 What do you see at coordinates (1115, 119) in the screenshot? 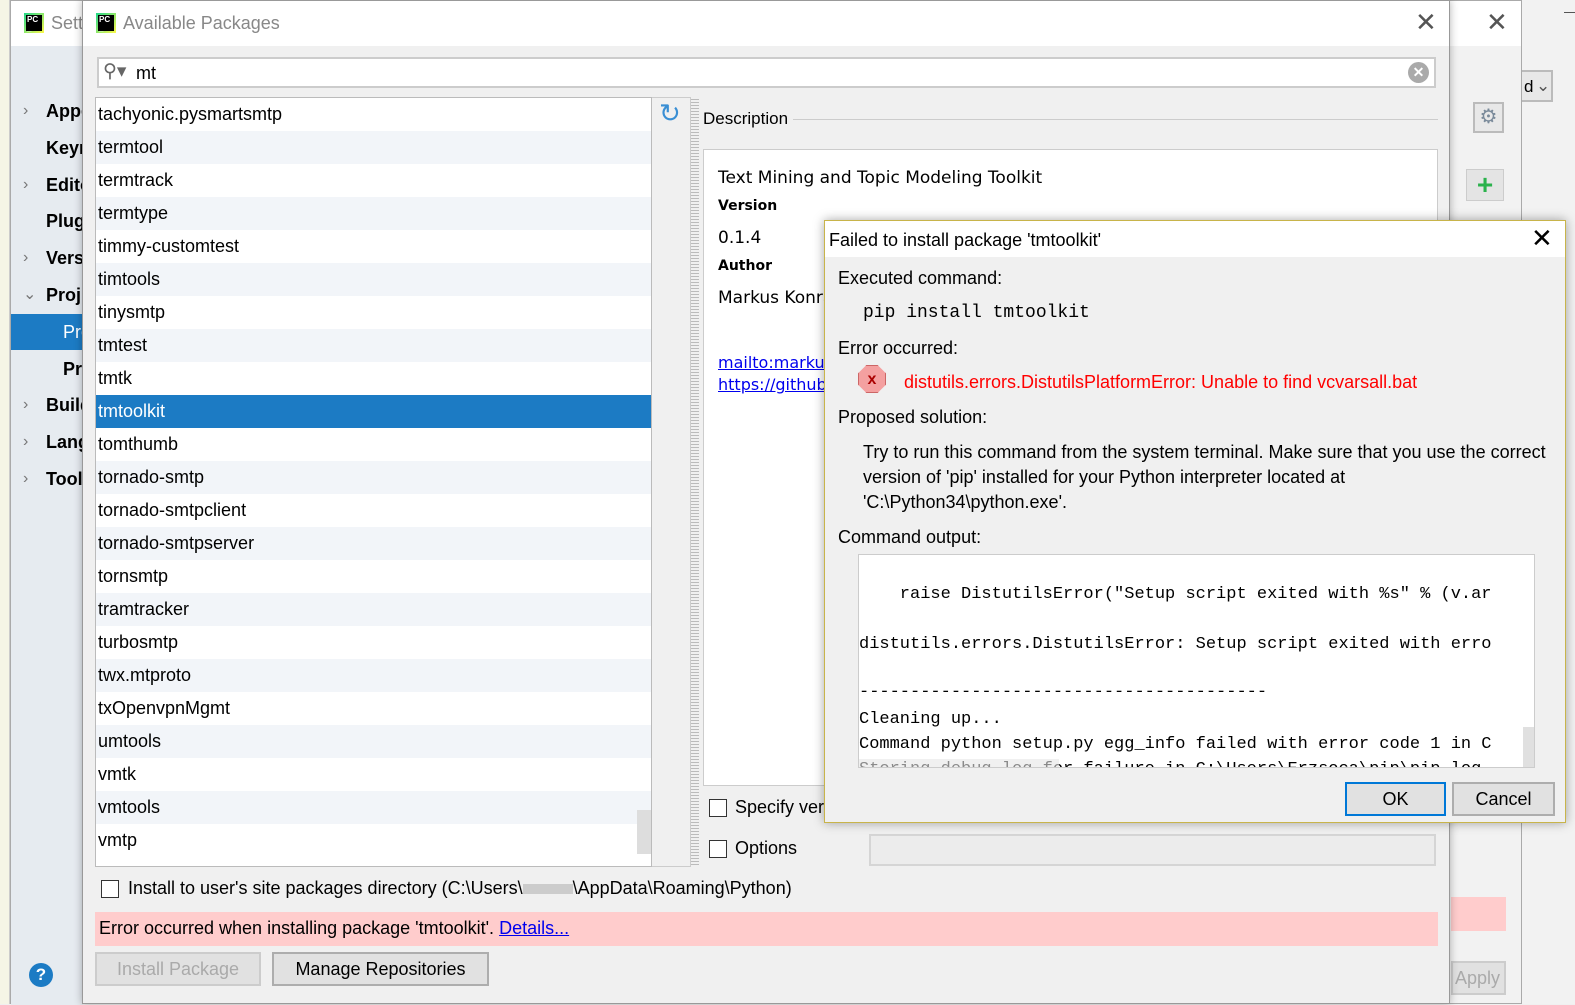
I see `description-divider` at bounding box center [1115, 119].